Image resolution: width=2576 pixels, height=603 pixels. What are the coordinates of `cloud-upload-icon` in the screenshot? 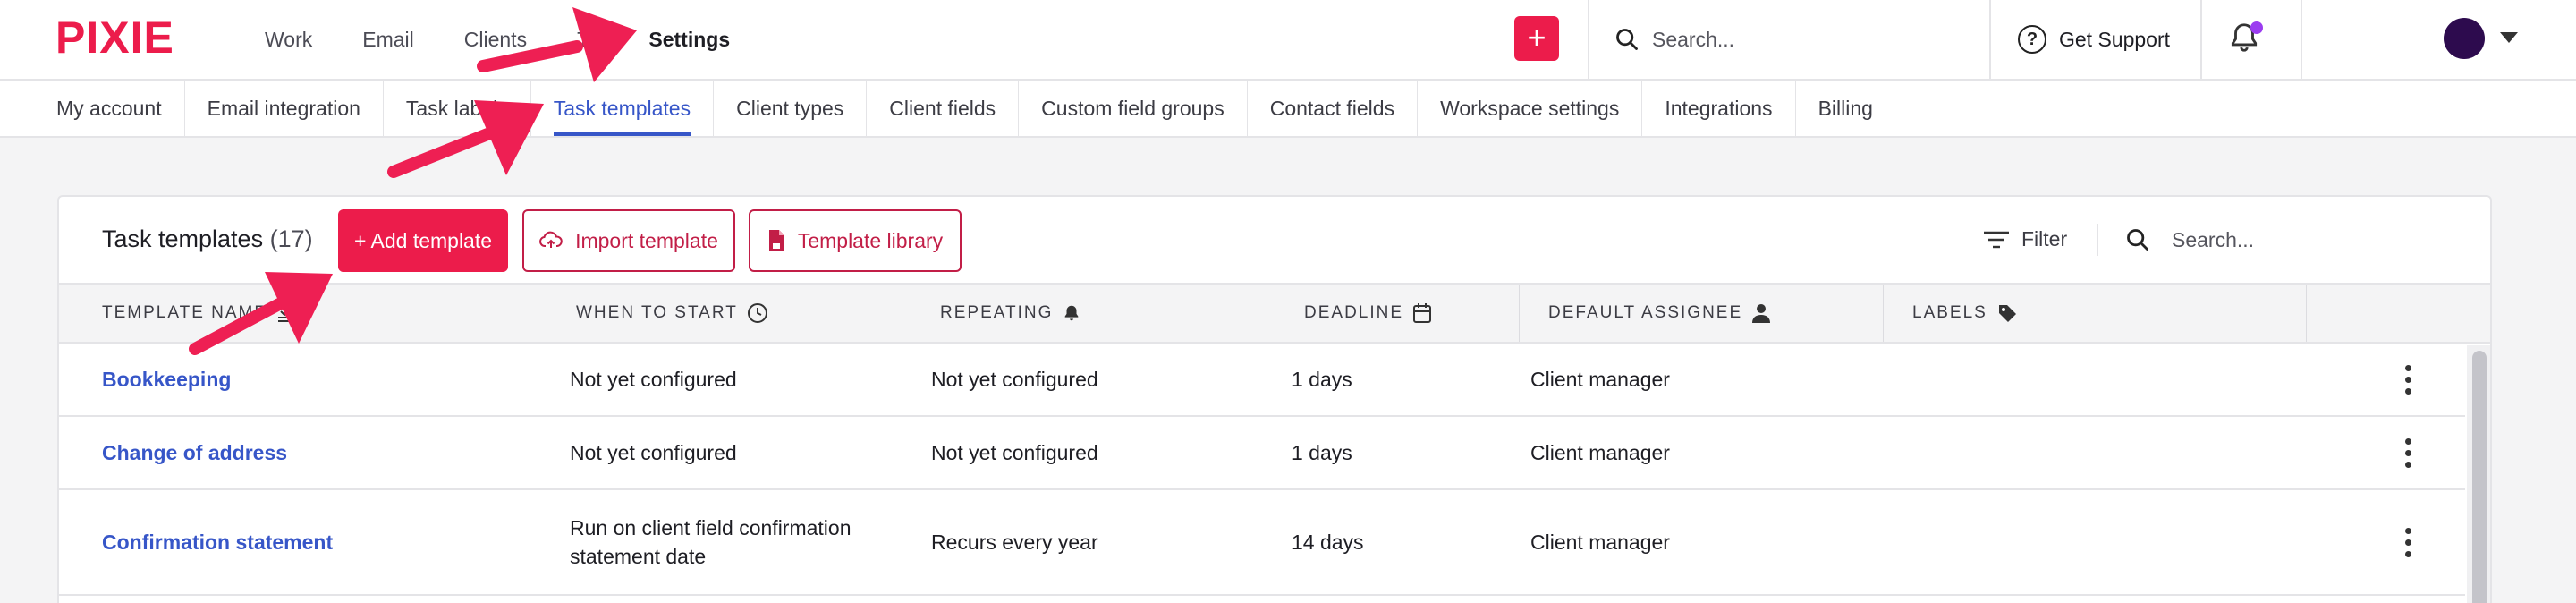 It's located at (551, 239).